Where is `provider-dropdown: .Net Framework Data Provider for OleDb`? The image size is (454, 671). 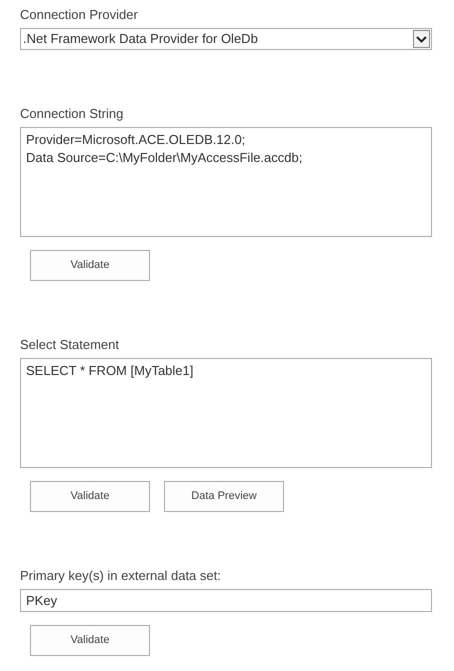 provider-dropdown: .Net Framework Data Provider for OleDb is located at coordinates (226, 39).